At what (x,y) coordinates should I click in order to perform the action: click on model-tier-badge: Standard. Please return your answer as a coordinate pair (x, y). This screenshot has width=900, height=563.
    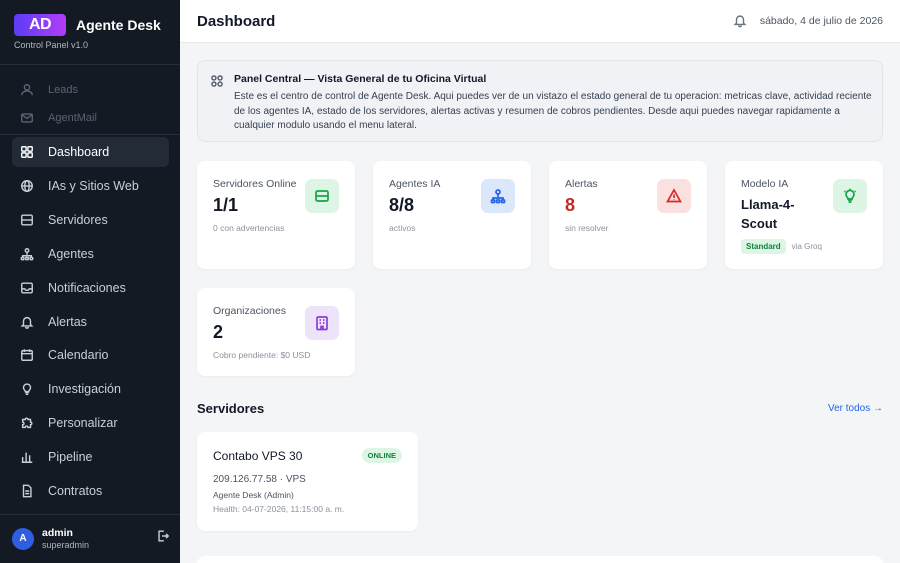
    Looking at the image, I should click on (763, 246).